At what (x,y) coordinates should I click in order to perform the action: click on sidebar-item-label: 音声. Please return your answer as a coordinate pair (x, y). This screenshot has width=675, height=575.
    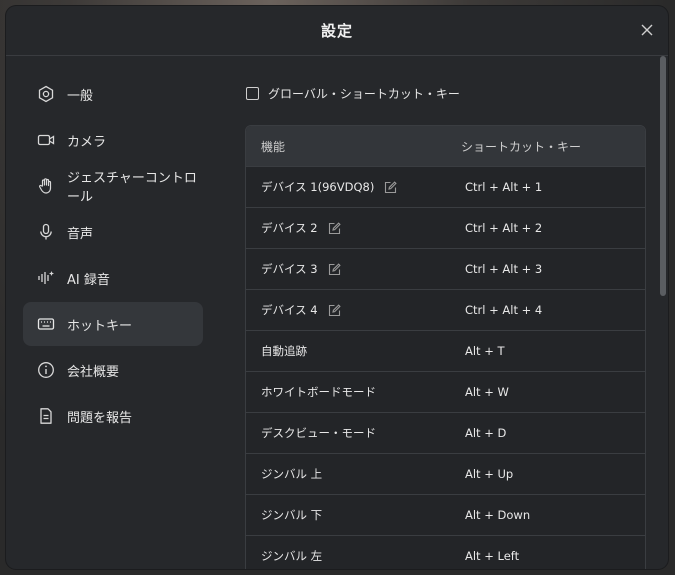
    Looking at the image, I should click on (80, 234).